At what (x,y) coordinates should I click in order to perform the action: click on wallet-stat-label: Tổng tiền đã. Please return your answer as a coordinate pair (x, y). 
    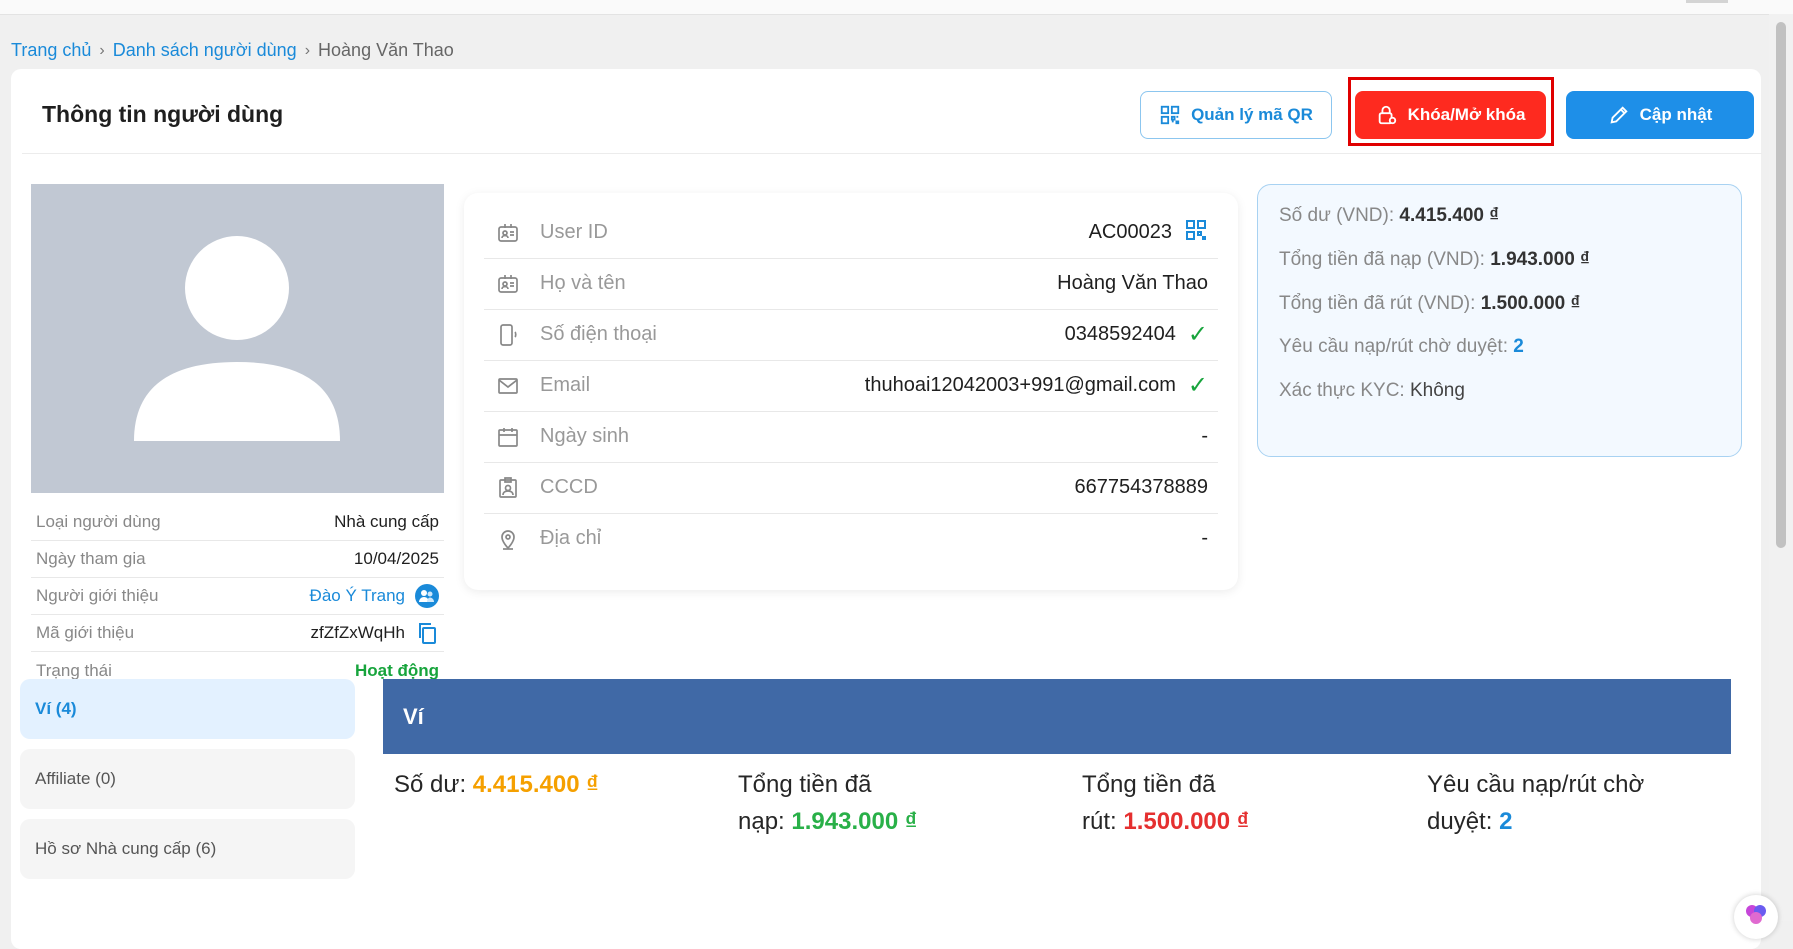
    Looking at the image, I should click on (805, 784).